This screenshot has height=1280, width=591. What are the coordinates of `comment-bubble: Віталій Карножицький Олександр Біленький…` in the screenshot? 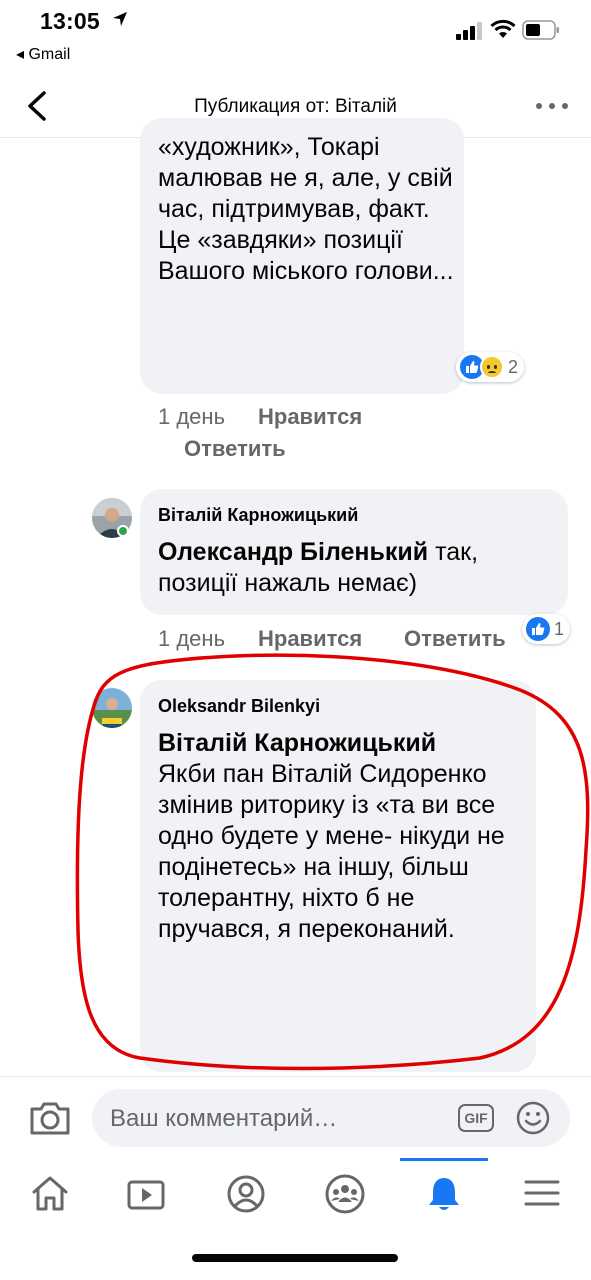 It's located at (354, 552).